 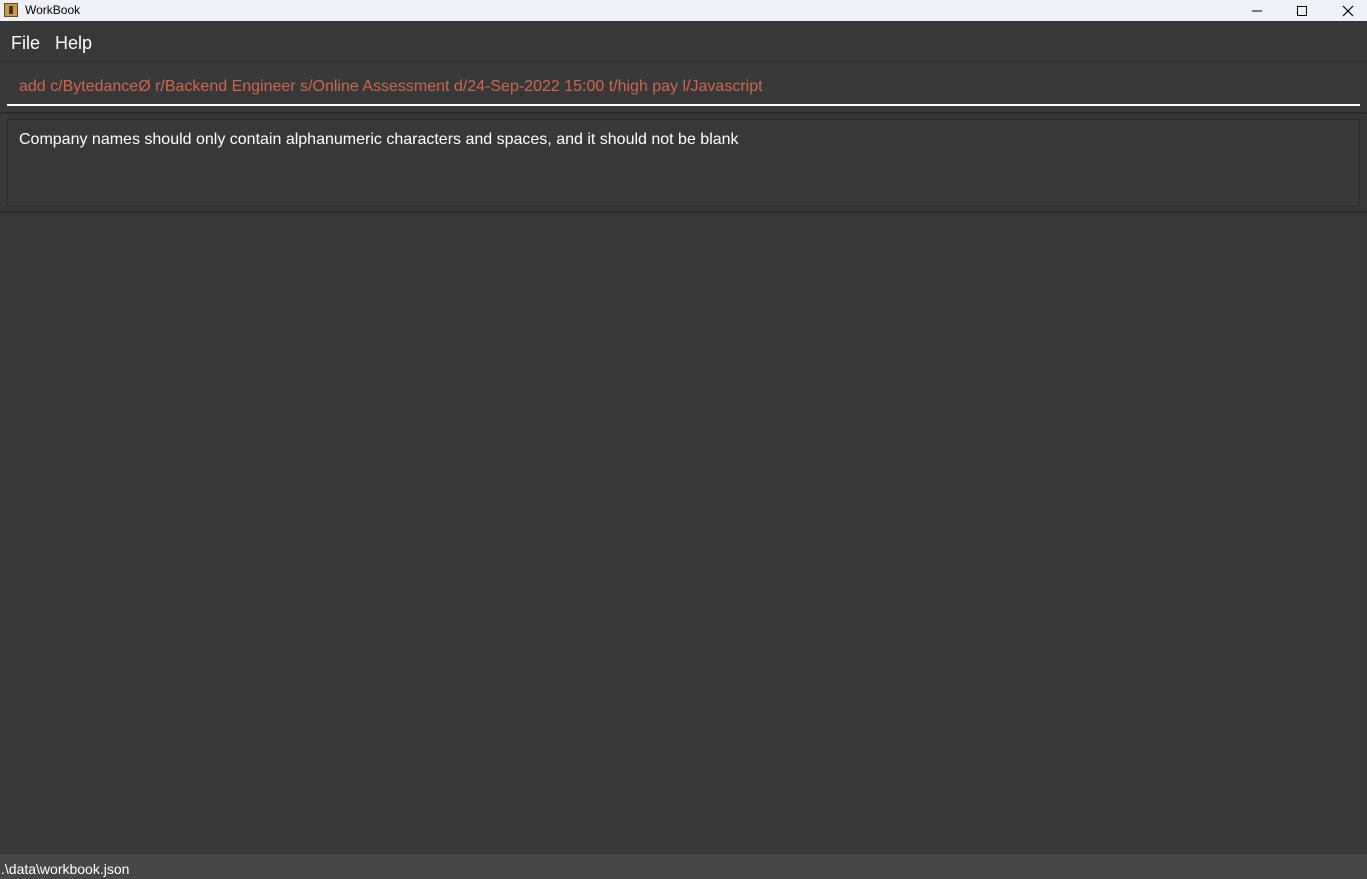 I want to click on minimize-icon, so click(x=1257, y=10).